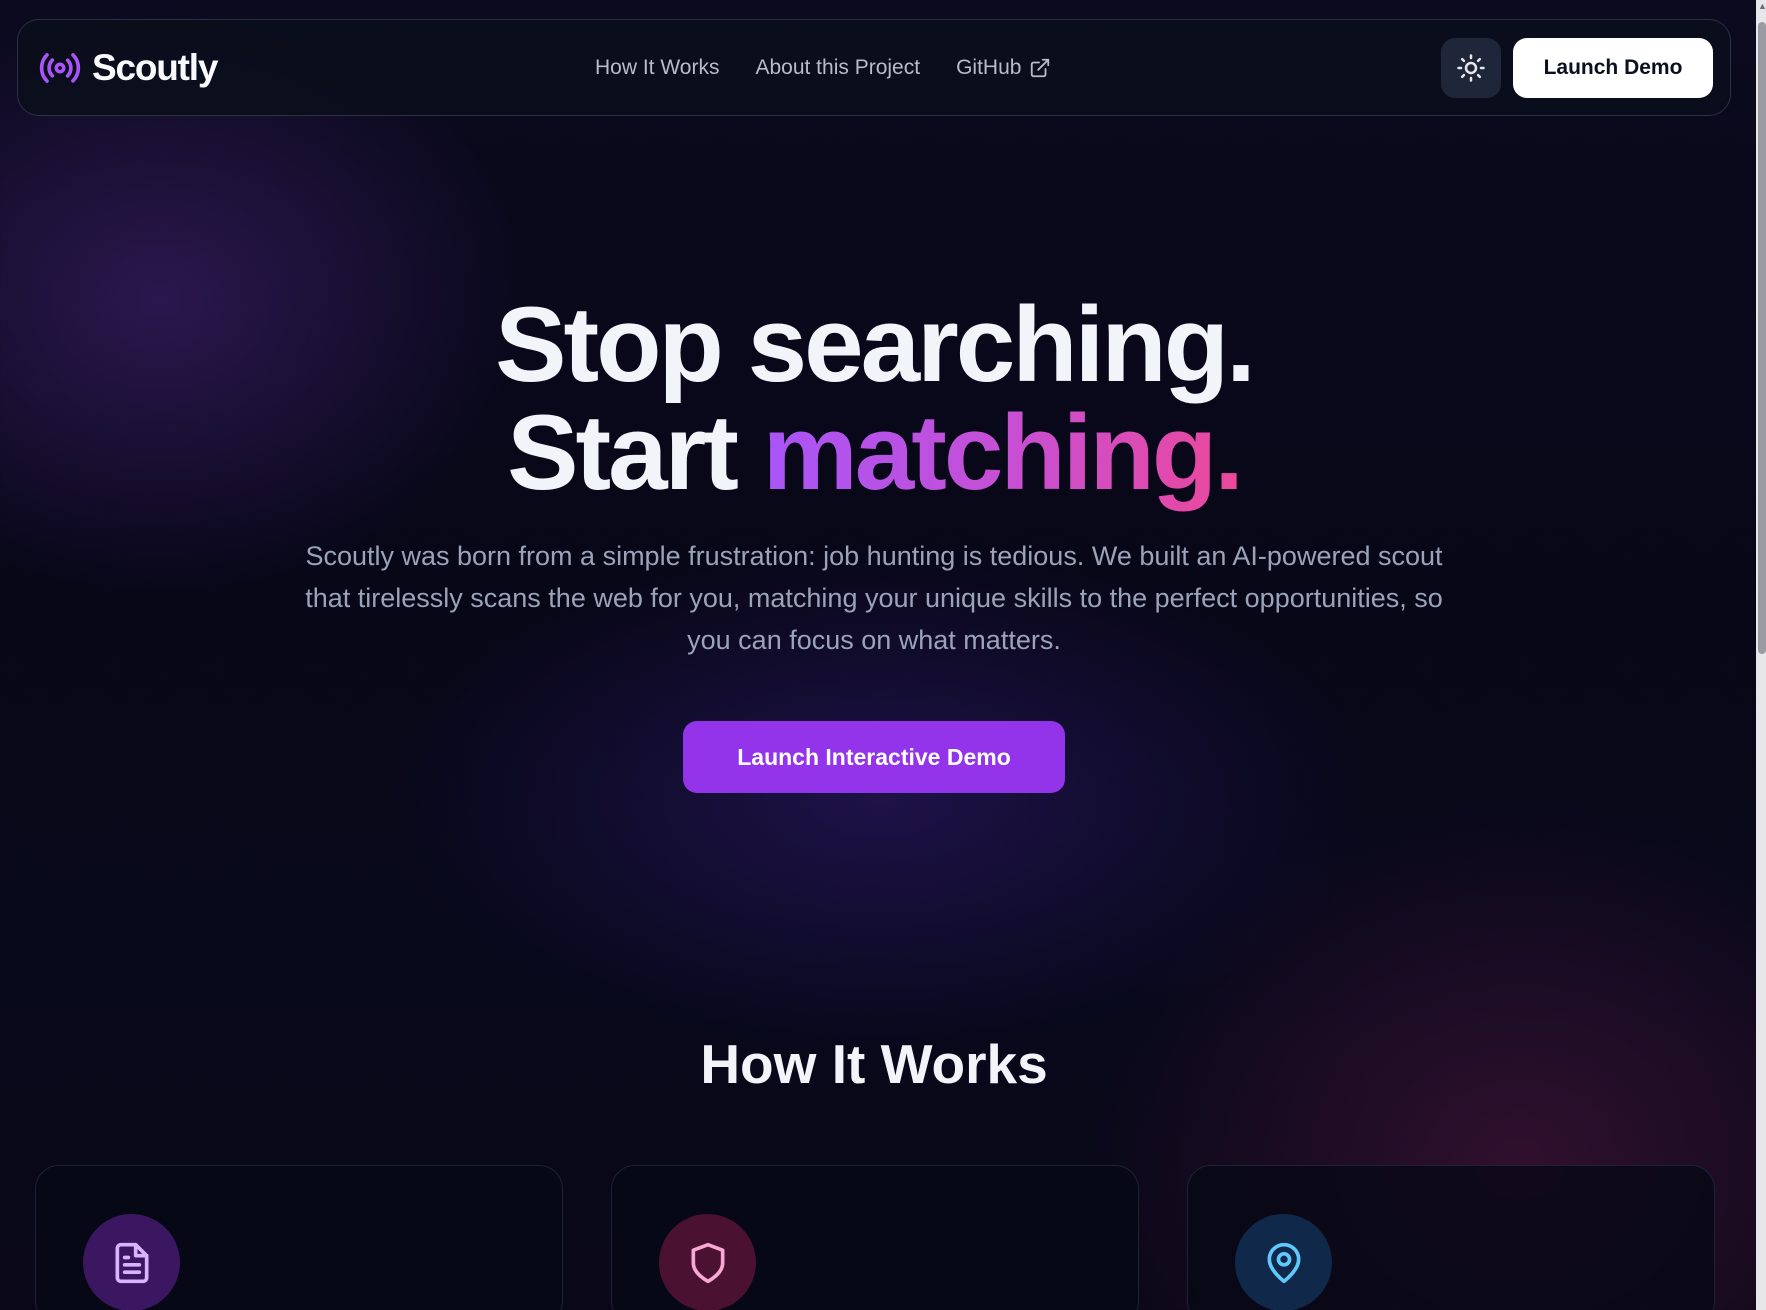 The height and width of the screenshot is (1310, 1766). Describe the element at coordinates (875, 344) in the screenshot. I see `hero-title-line1: Stop searching.` at that location.